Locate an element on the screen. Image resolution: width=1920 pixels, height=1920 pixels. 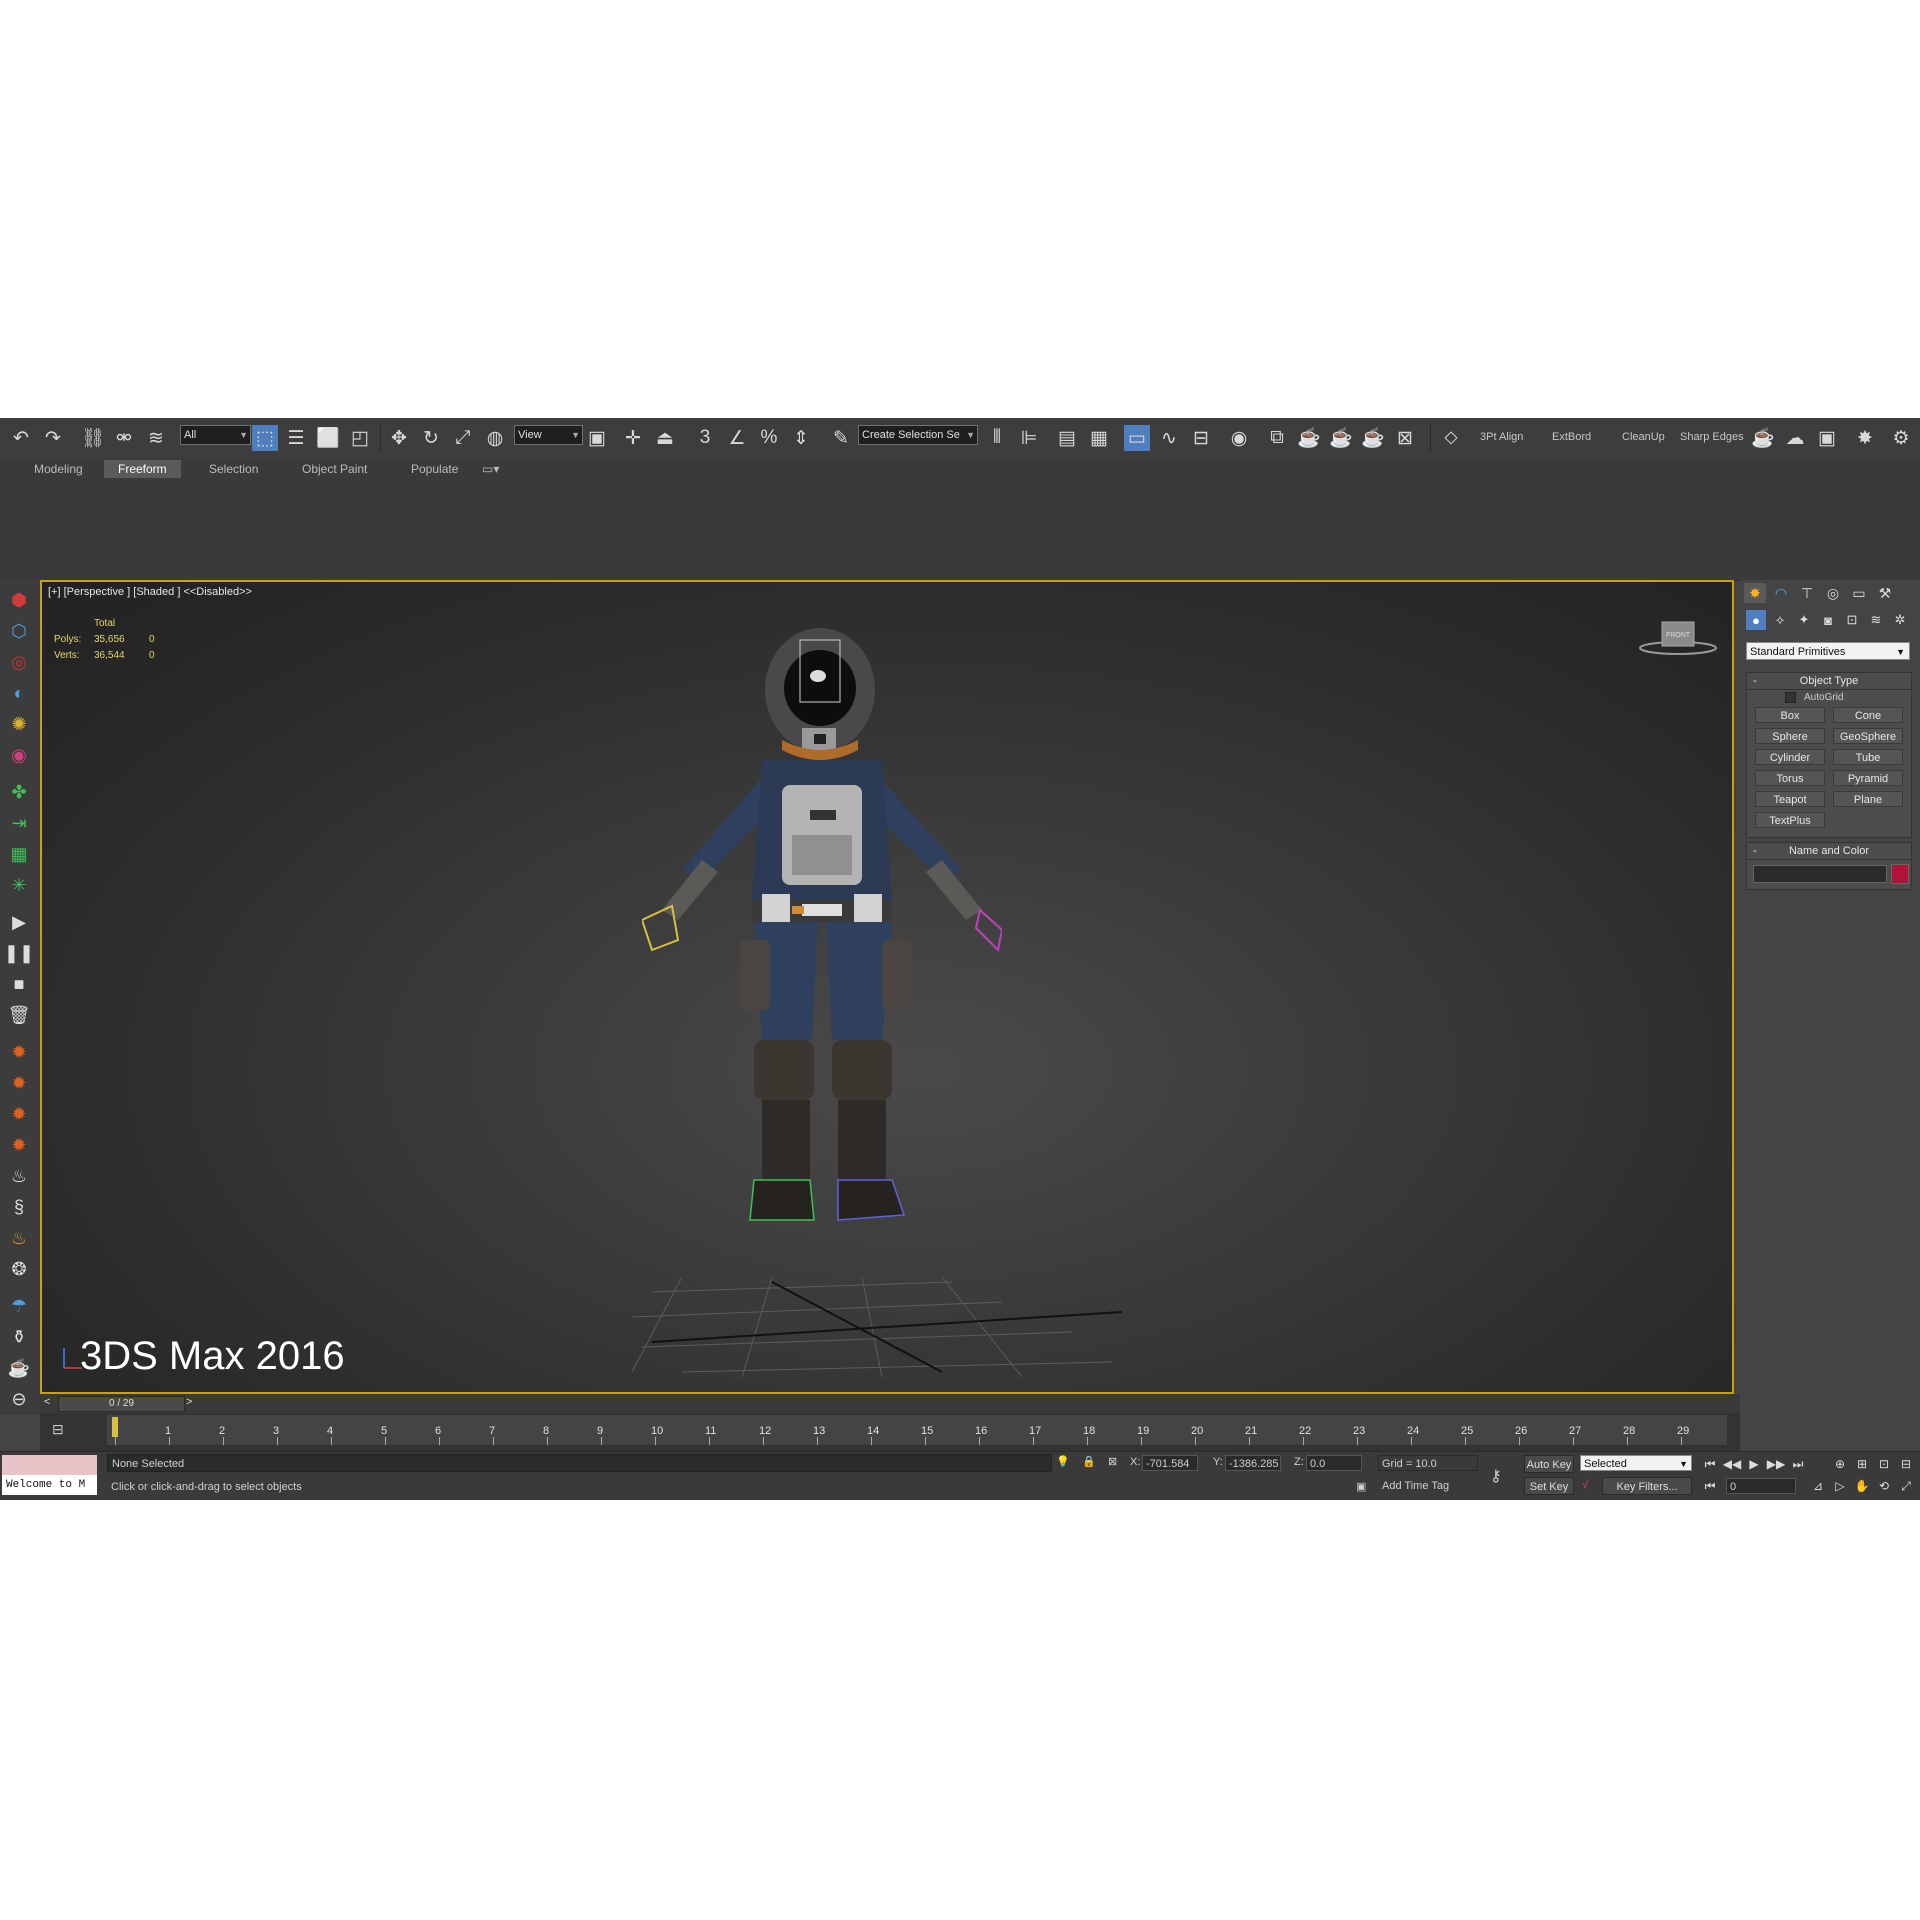
set-key-filter-icon: √ is located at coordinates (1585, 1485).